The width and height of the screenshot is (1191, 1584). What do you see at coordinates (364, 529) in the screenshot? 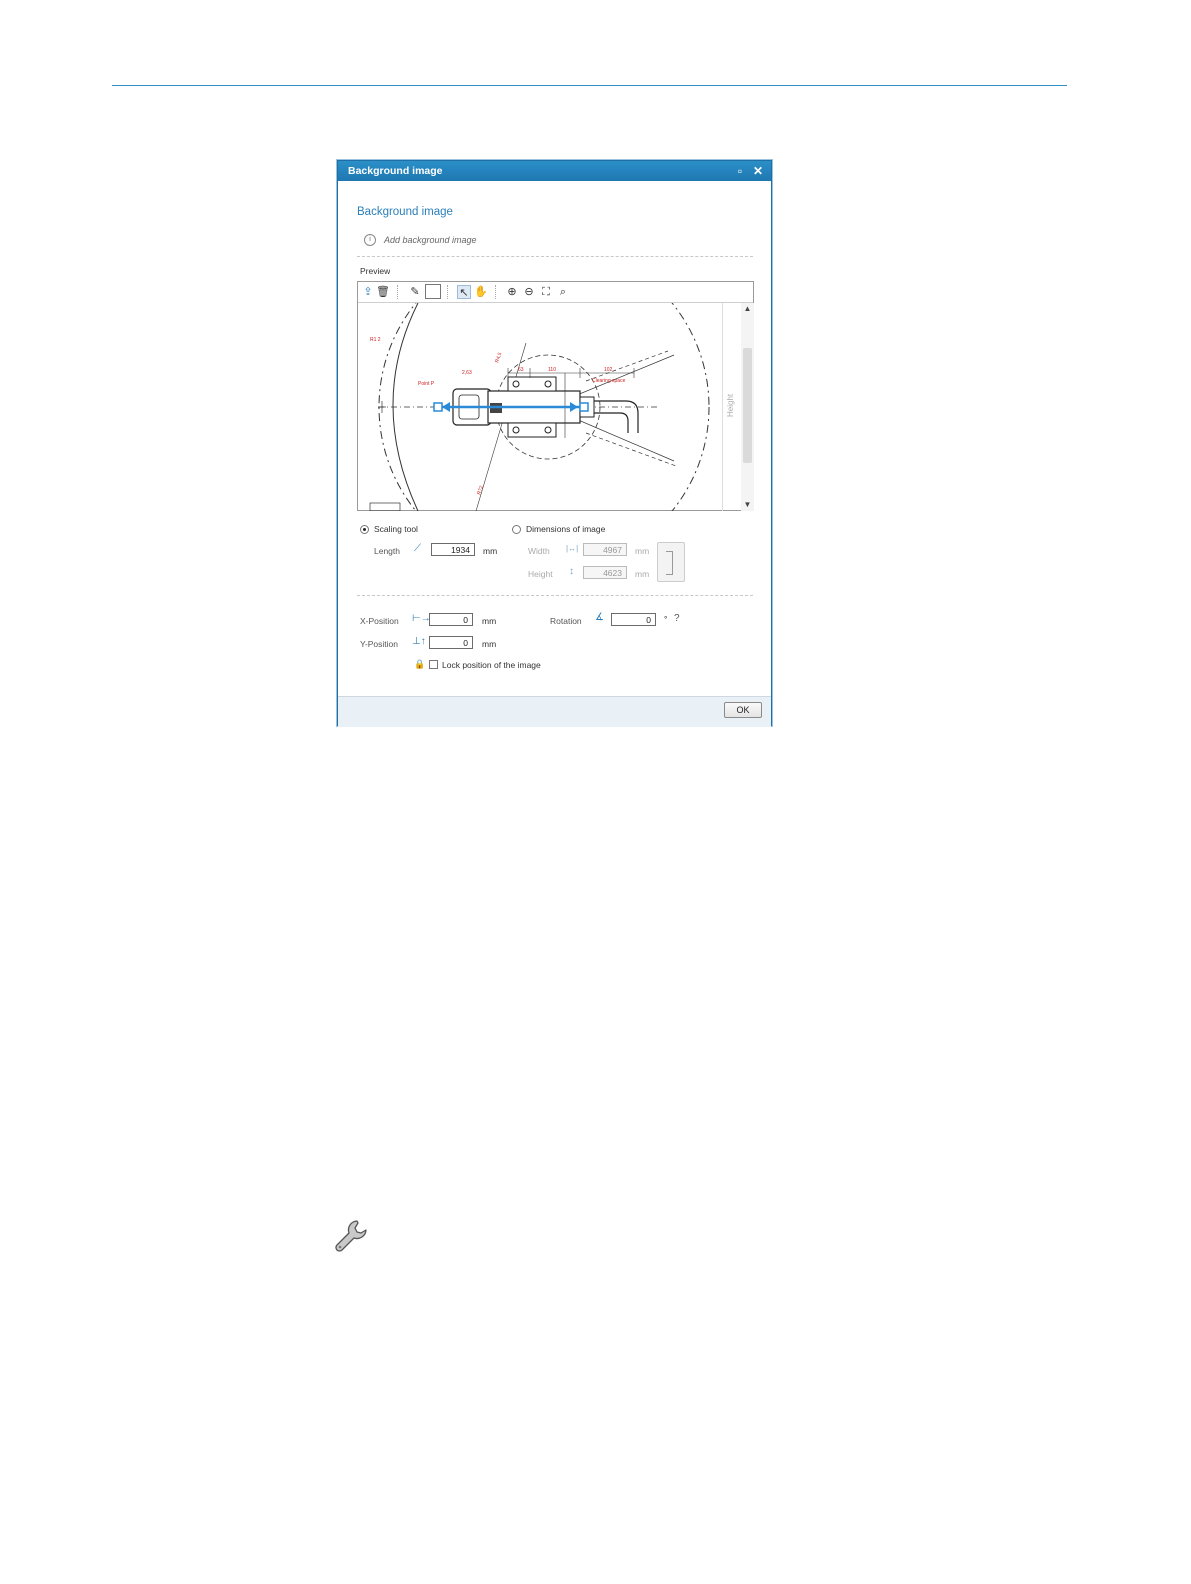
I see `scaling-tool-radio` at bounding box center [364, 529].